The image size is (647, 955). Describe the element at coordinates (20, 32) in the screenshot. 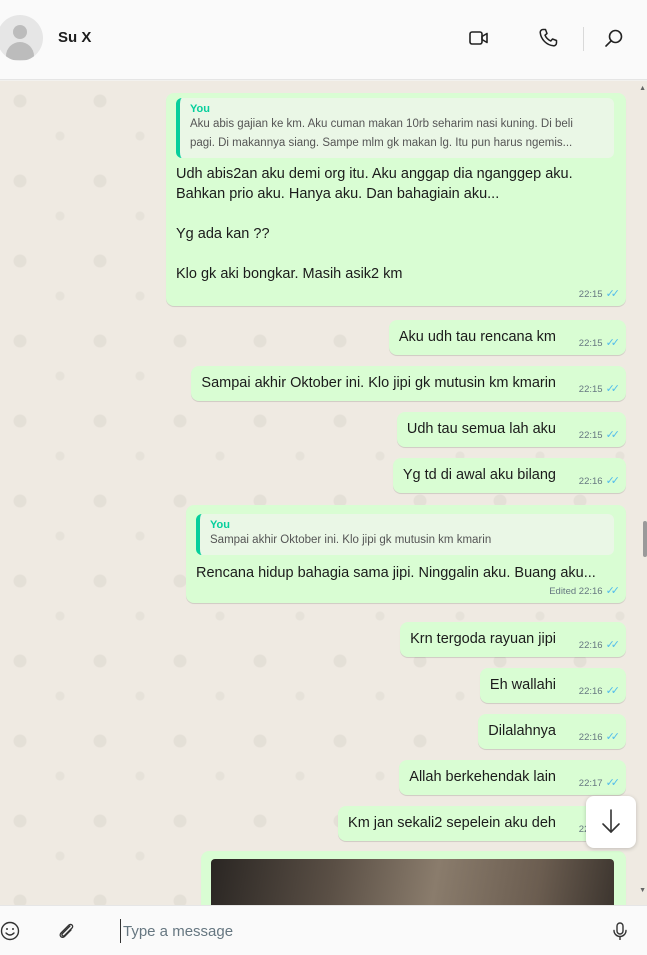

I see `avatar-head` at that location.